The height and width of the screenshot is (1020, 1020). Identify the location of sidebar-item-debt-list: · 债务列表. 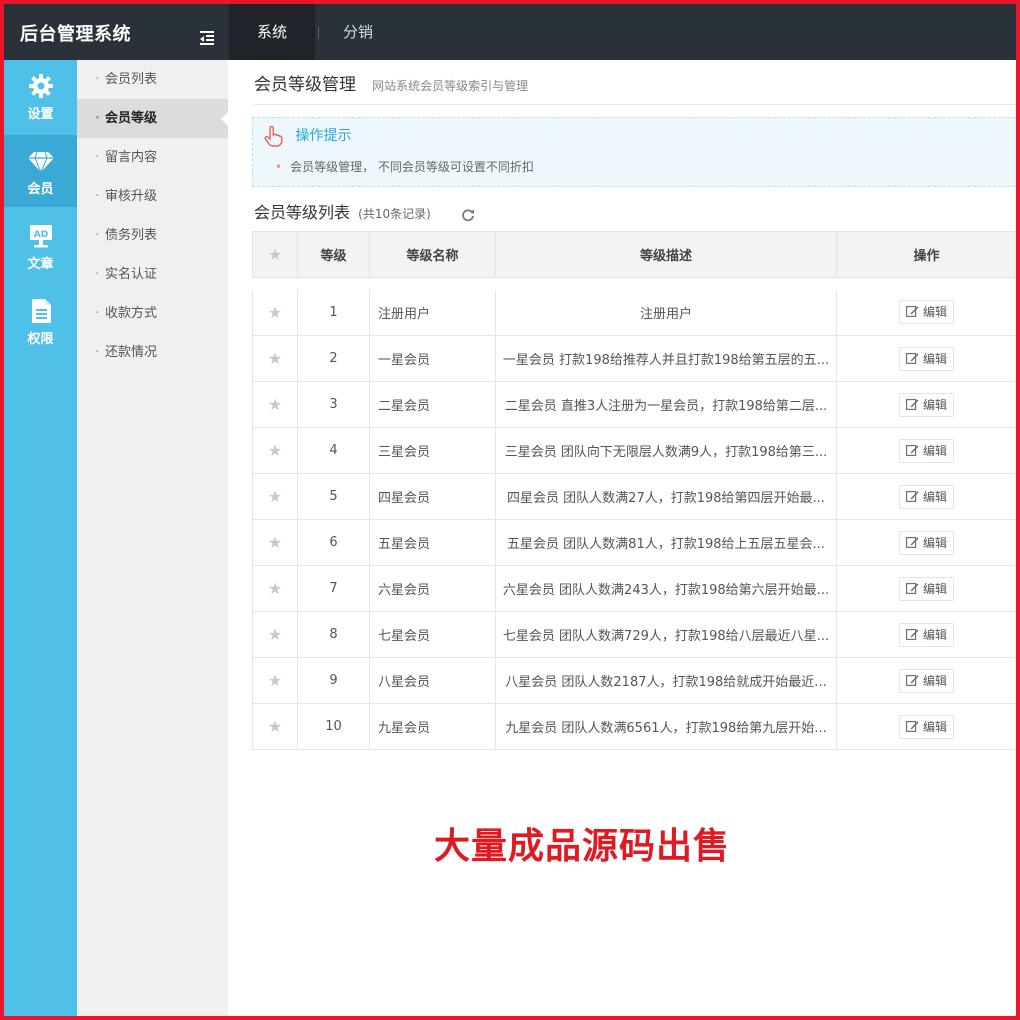
(152, 235).